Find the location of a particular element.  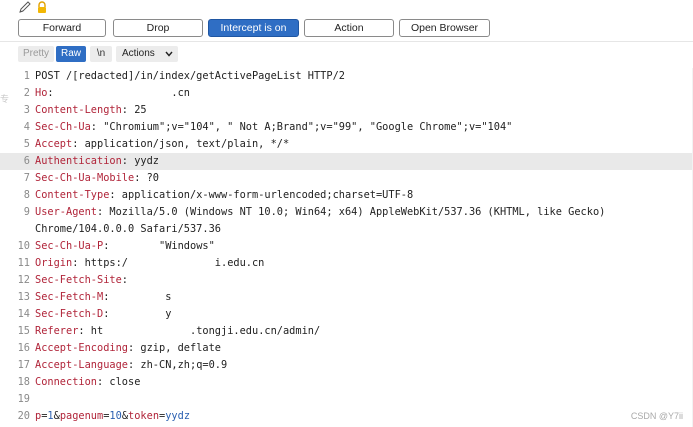

line-content: Sec-Fetch-M: s is located at coordinates (103, 297).